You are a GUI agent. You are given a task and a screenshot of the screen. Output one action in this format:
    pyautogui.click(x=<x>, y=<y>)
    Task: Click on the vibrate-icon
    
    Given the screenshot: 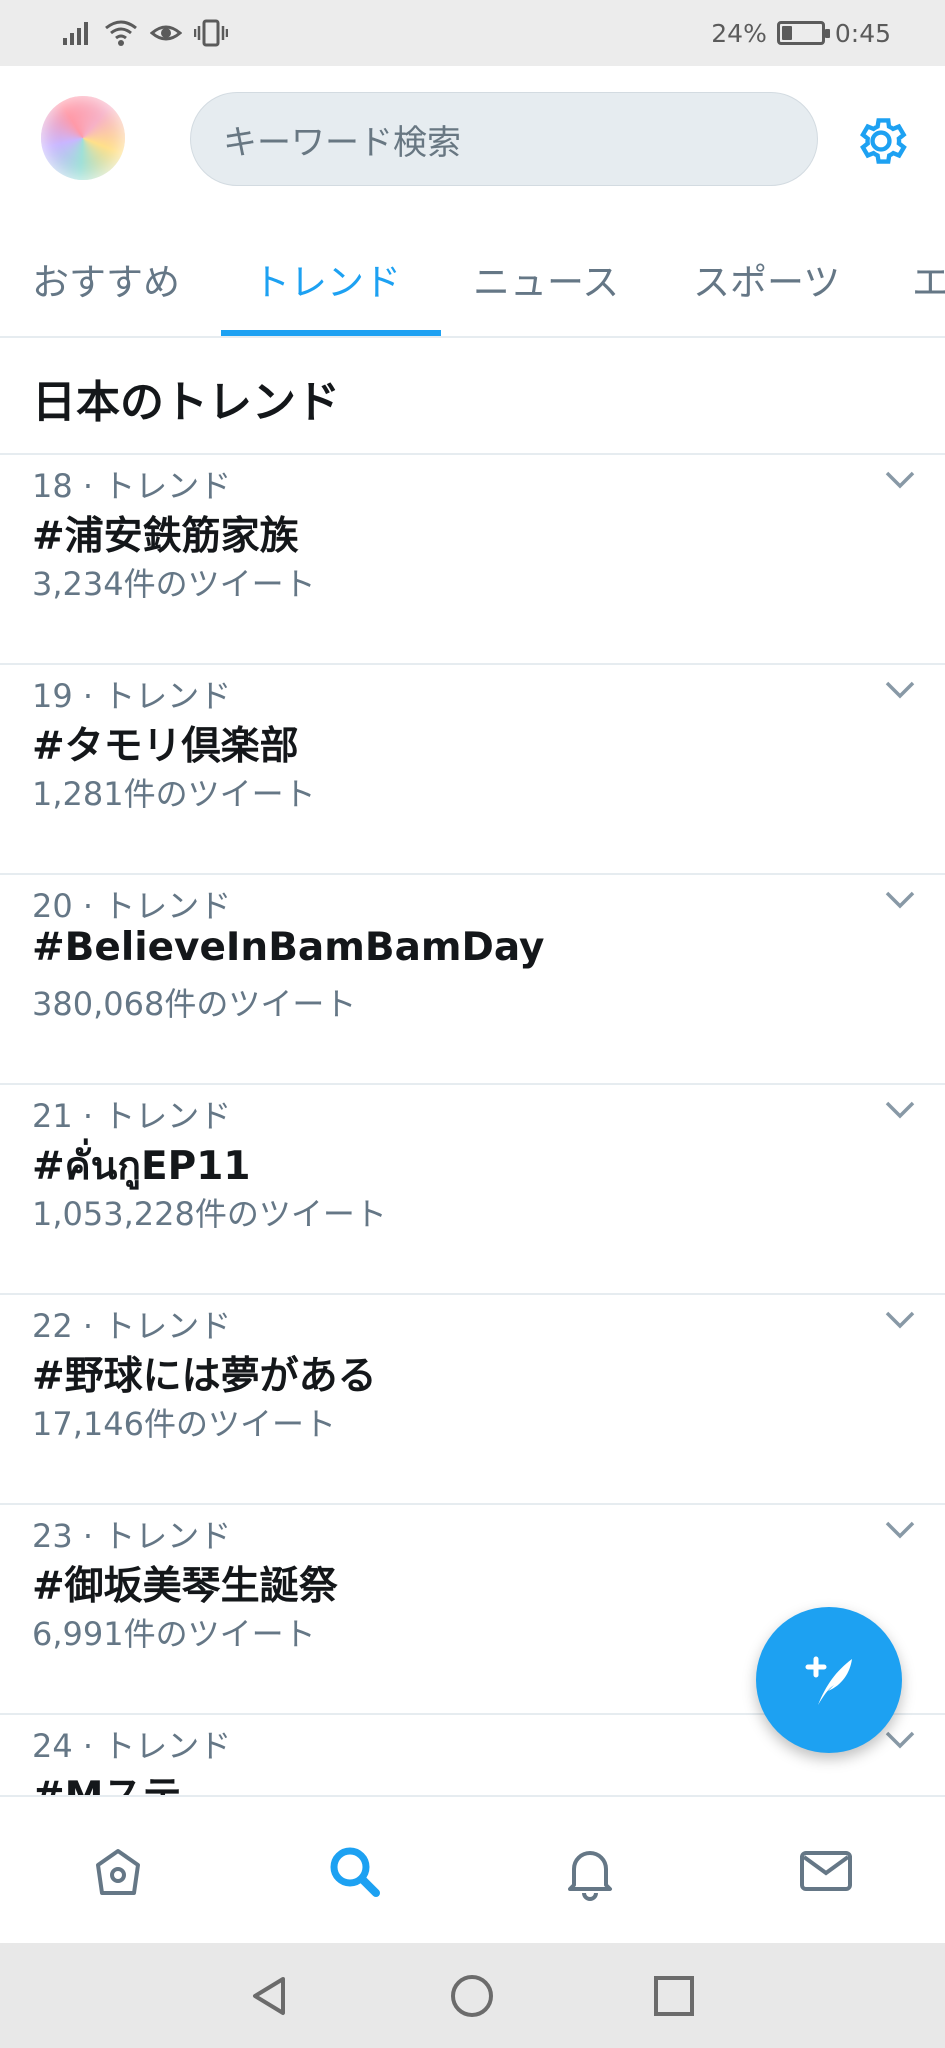 What is the action you would take?
    pyautogui.click(x=211, y=33)
    